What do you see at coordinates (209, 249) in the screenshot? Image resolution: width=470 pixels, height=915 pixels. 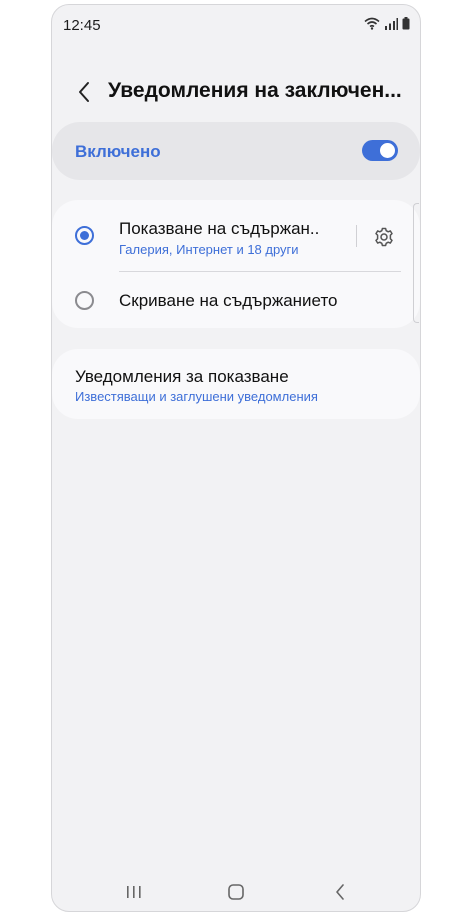 I see `option-show-subtitle: Галерия, Интернет и 18 други` at bounding box center [209, 249].